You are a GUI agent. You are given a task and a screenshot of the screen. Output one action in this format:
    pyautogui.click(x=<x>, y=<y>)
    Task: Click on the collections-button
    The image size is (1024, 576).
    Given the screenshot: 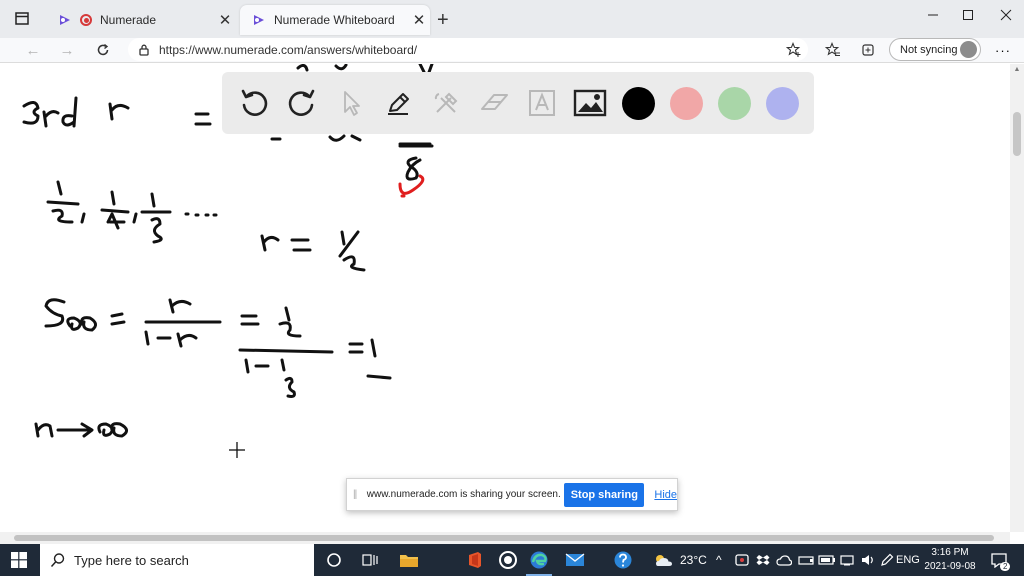 What is the action you would take?
    pyautogui.click(x=868, y=50)
    